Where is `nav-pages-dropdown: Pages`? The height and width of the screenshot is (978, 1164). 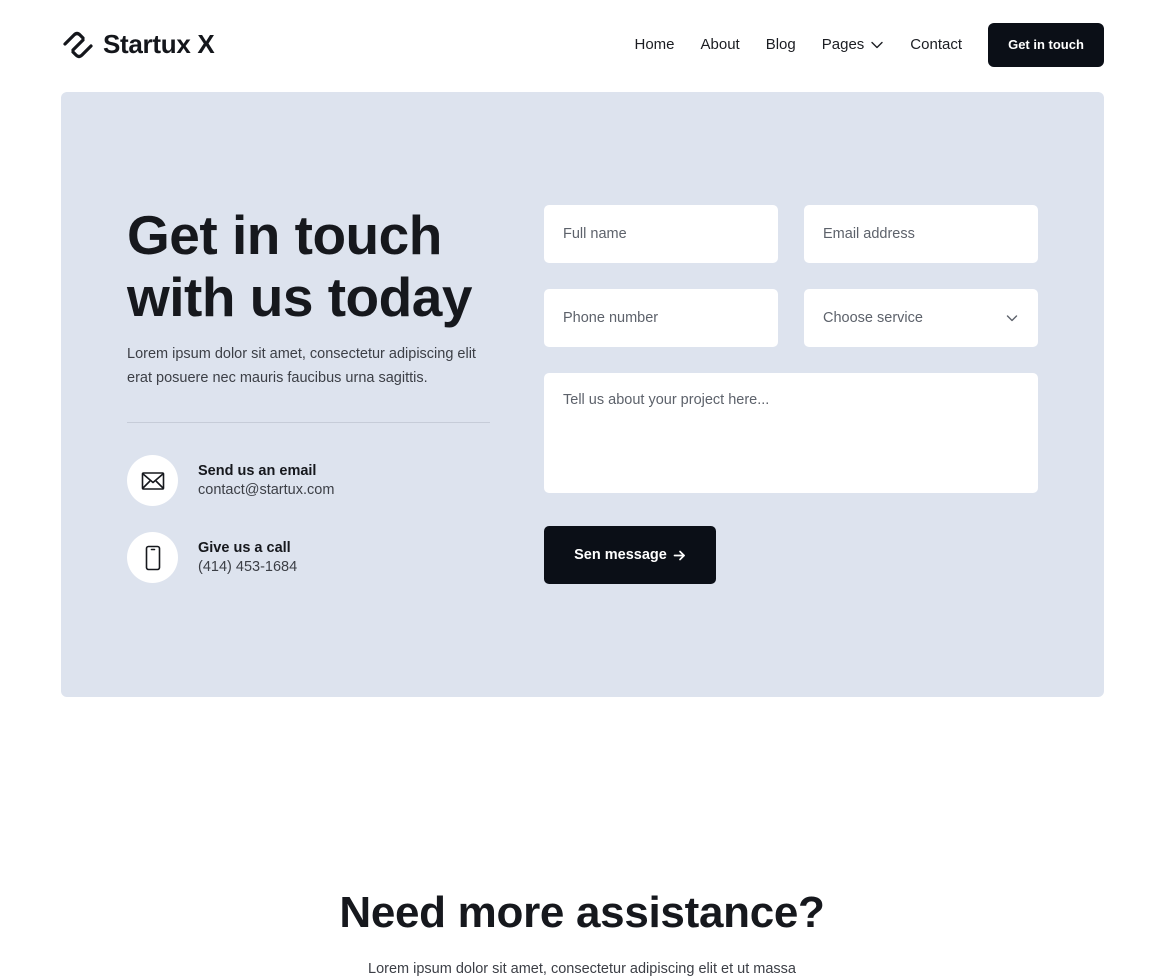
nav-pages-dropdown: Pages is located at coordinates (853, 44).